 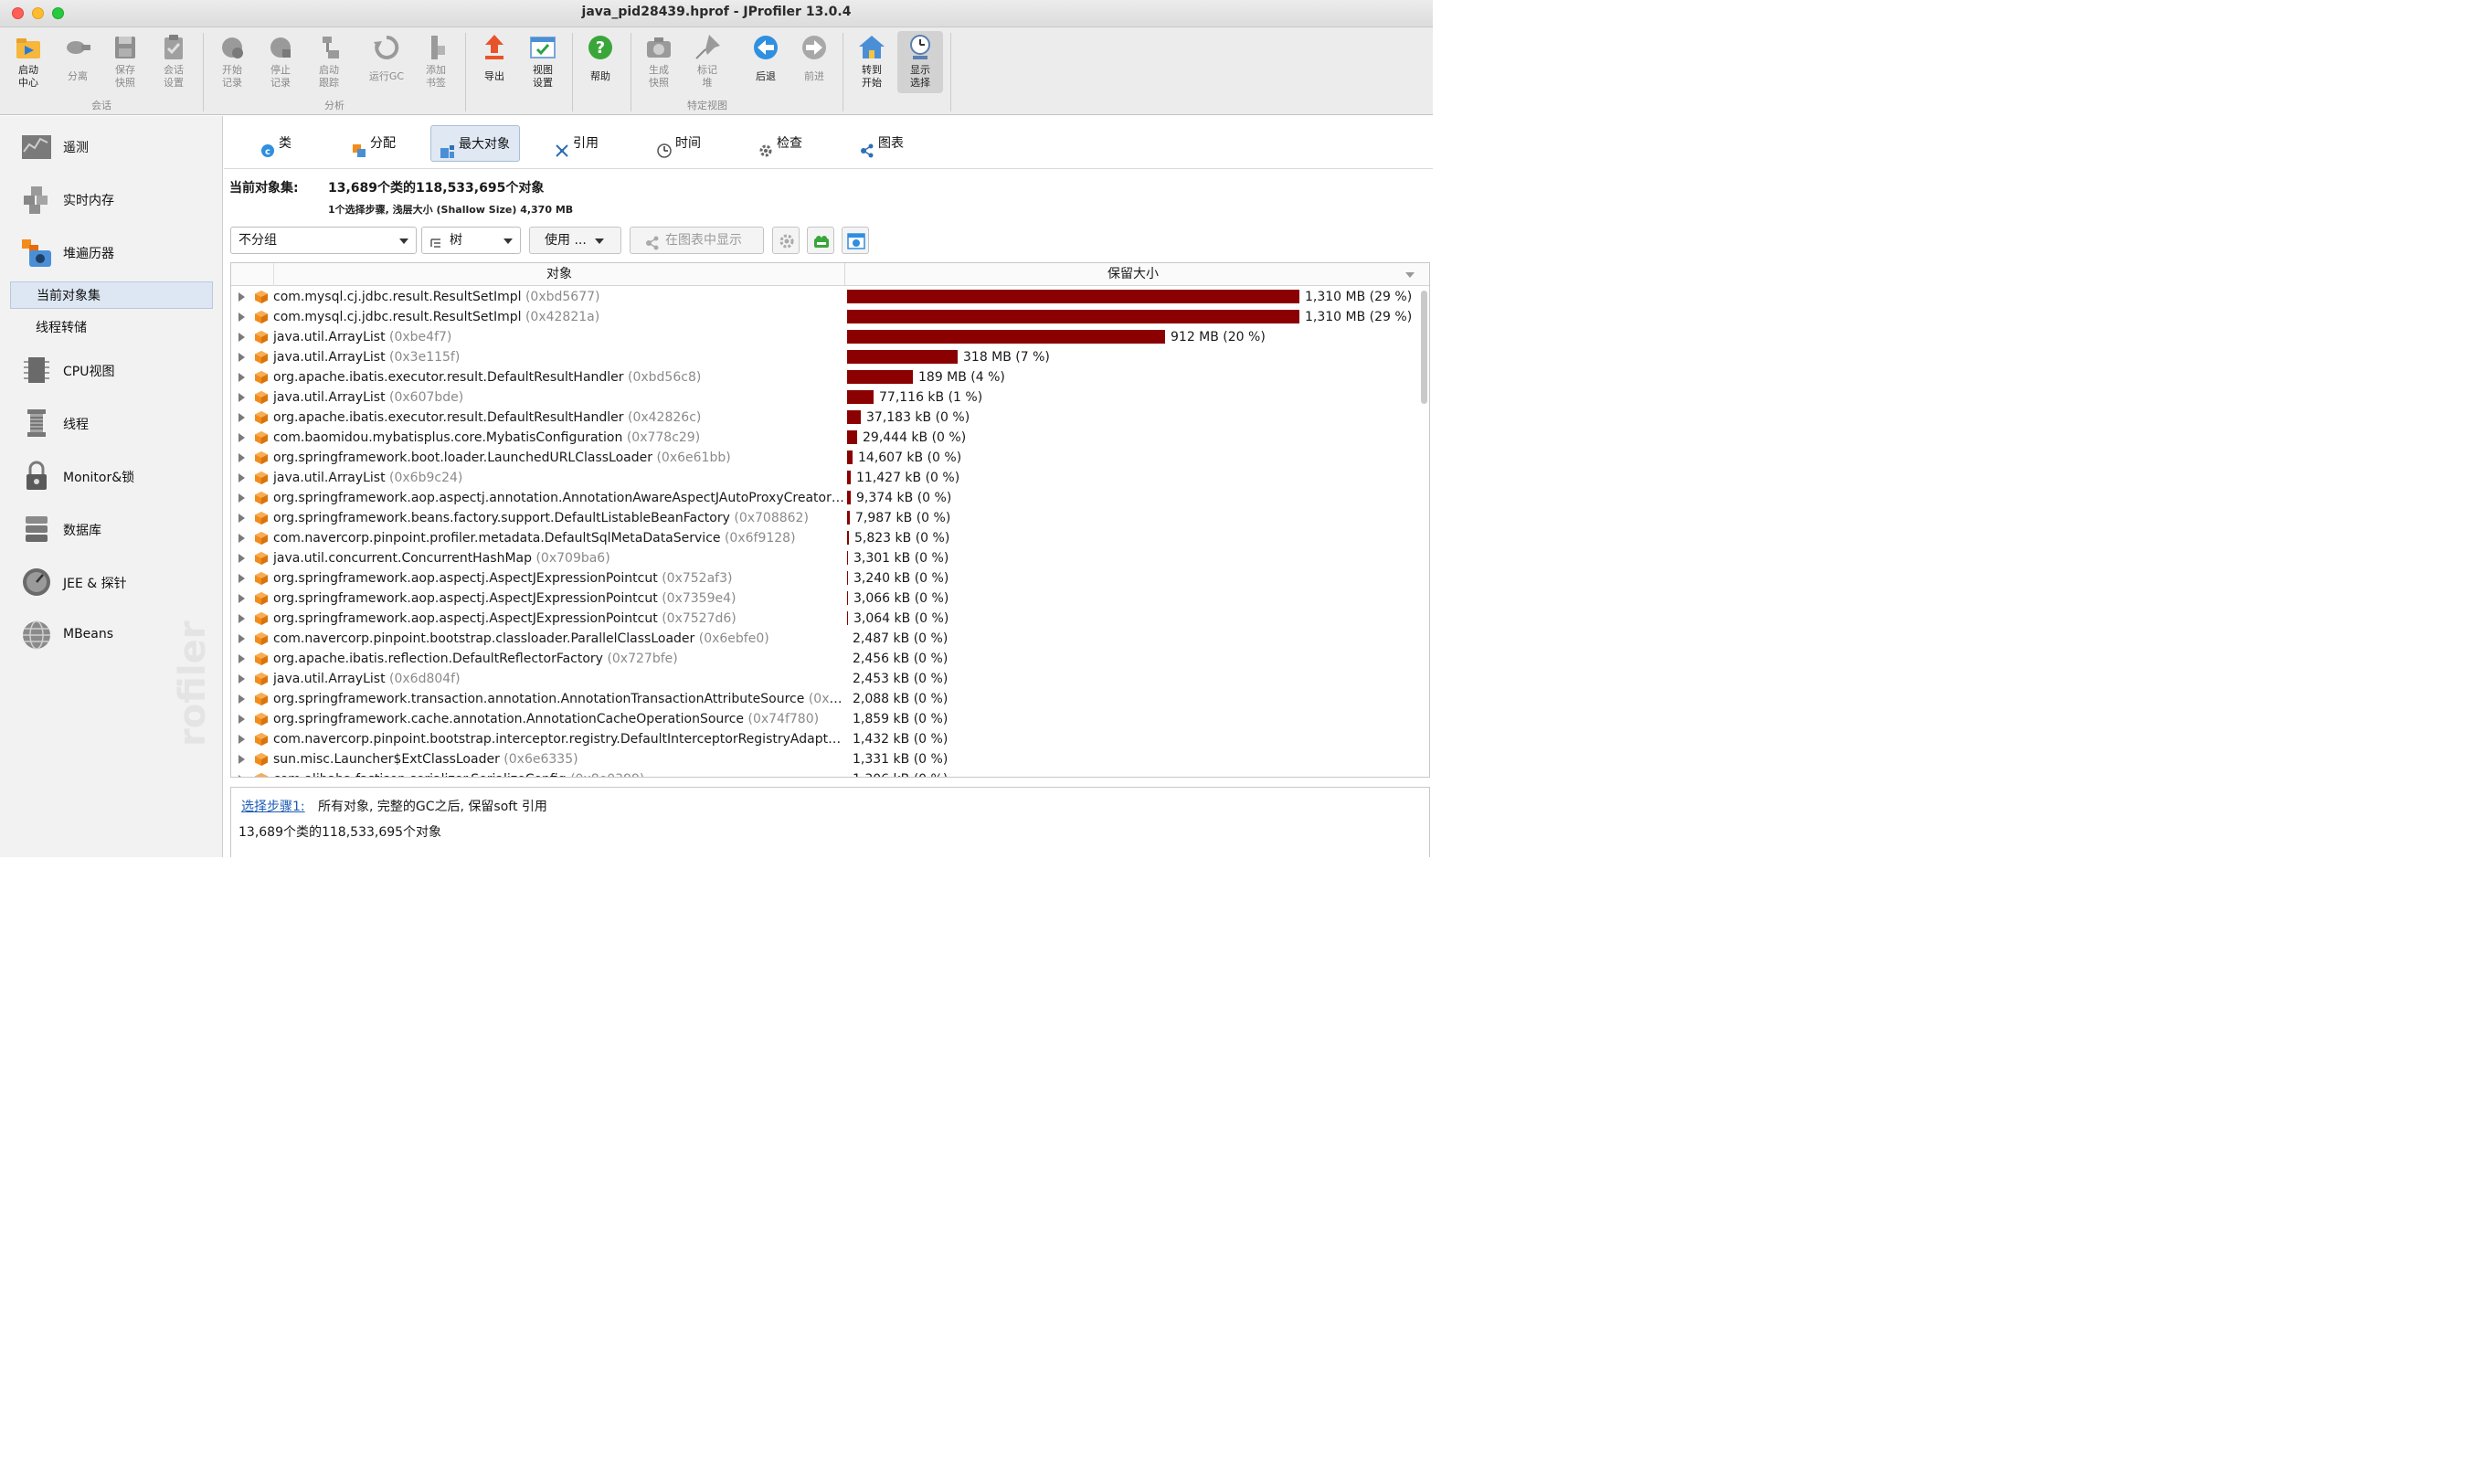 I want to click on stop-recording-button: 停止 记录, so click(x=280, y=62).